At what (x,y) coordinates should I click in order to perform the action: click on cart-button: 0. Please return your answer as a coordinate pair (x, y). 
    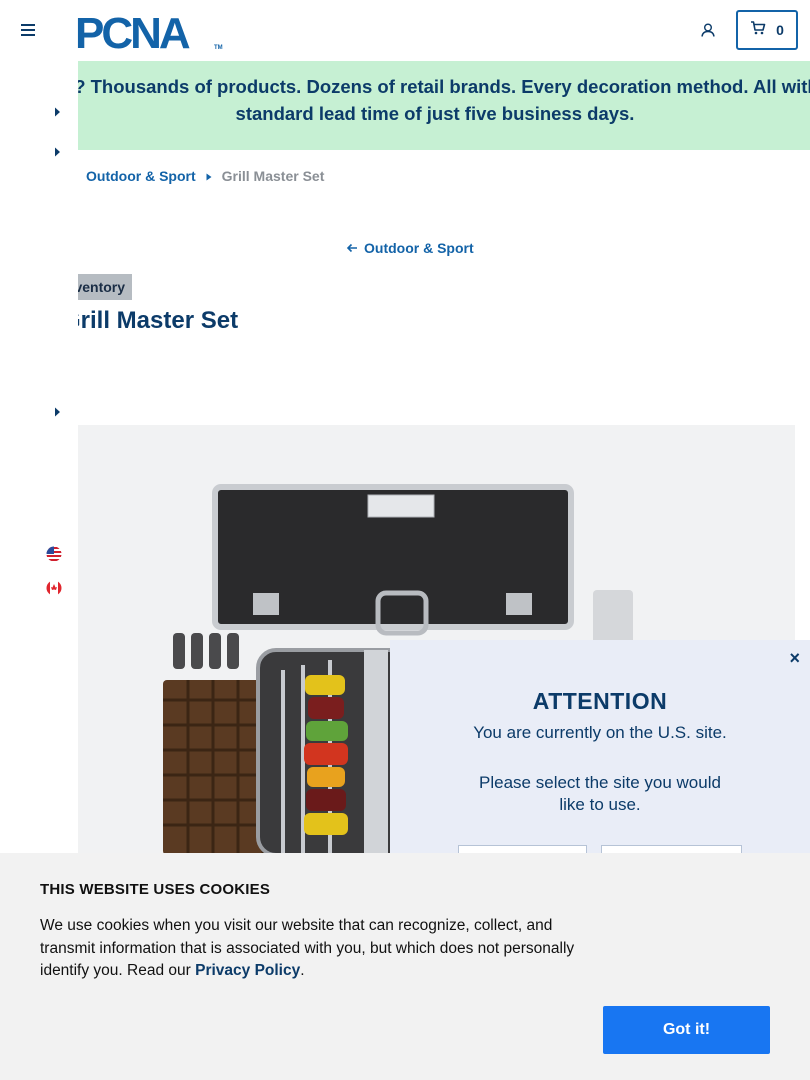
    Looking at the image, I should click on (767, 30).